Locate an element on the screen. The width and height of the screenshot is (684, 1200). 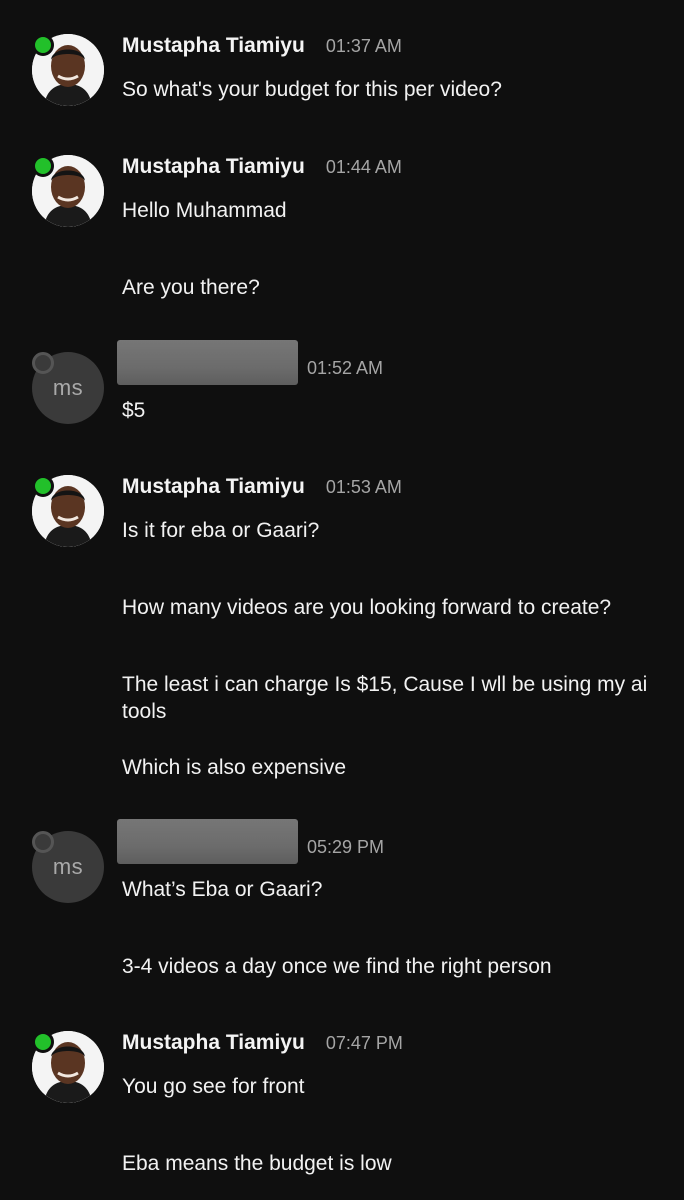
message-text: What’s Eba or Gaari? is located at coordinates (222, 889).